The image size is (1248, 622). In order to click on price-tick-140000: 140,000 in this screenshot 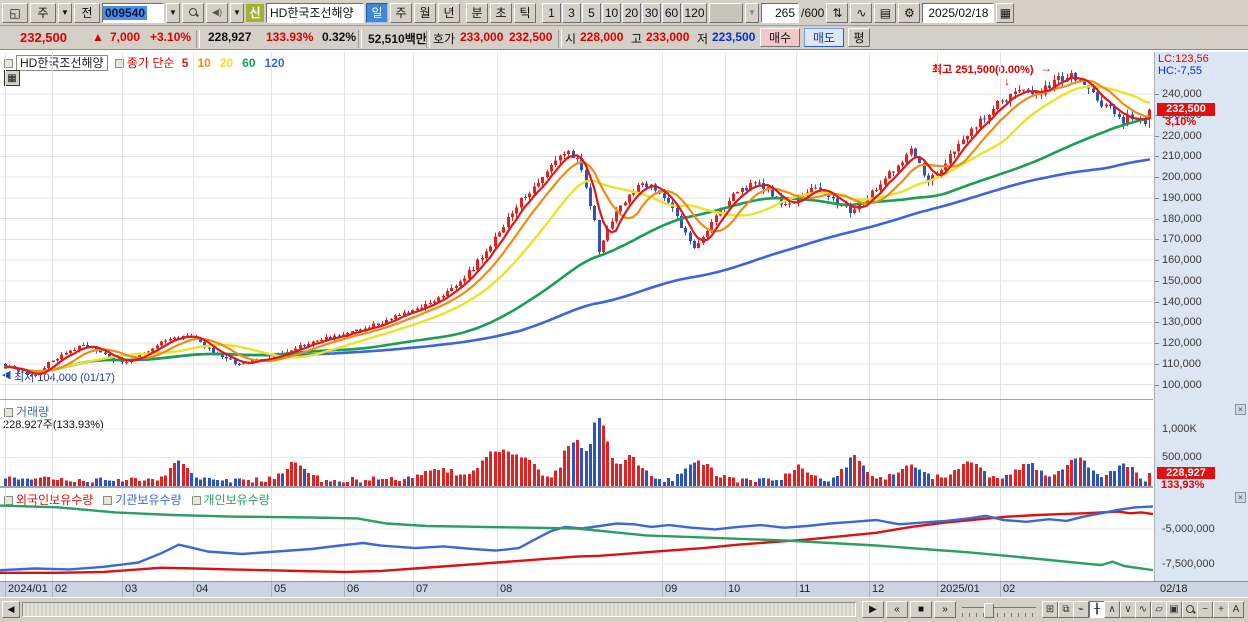, I will do `click(1182, 302)`.